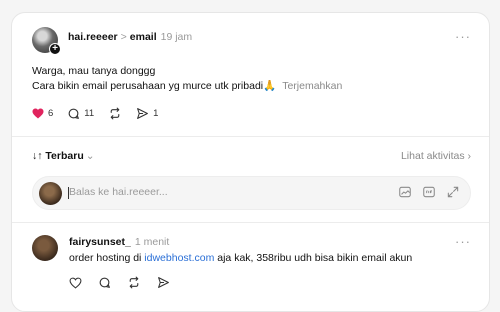 This screenshot has height=312, width=500. Describe the element at coordinates (51, 113) in the screenshot. I see `like-count: 6` at that location.